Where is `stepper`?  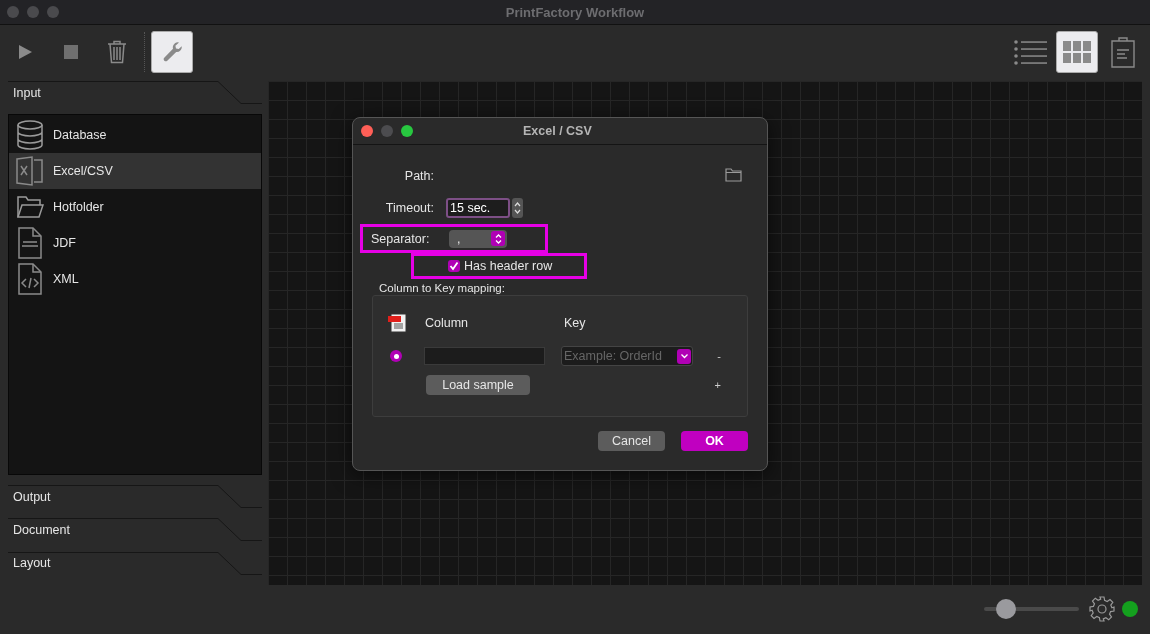 stepper is located at coordinates (517, 208).